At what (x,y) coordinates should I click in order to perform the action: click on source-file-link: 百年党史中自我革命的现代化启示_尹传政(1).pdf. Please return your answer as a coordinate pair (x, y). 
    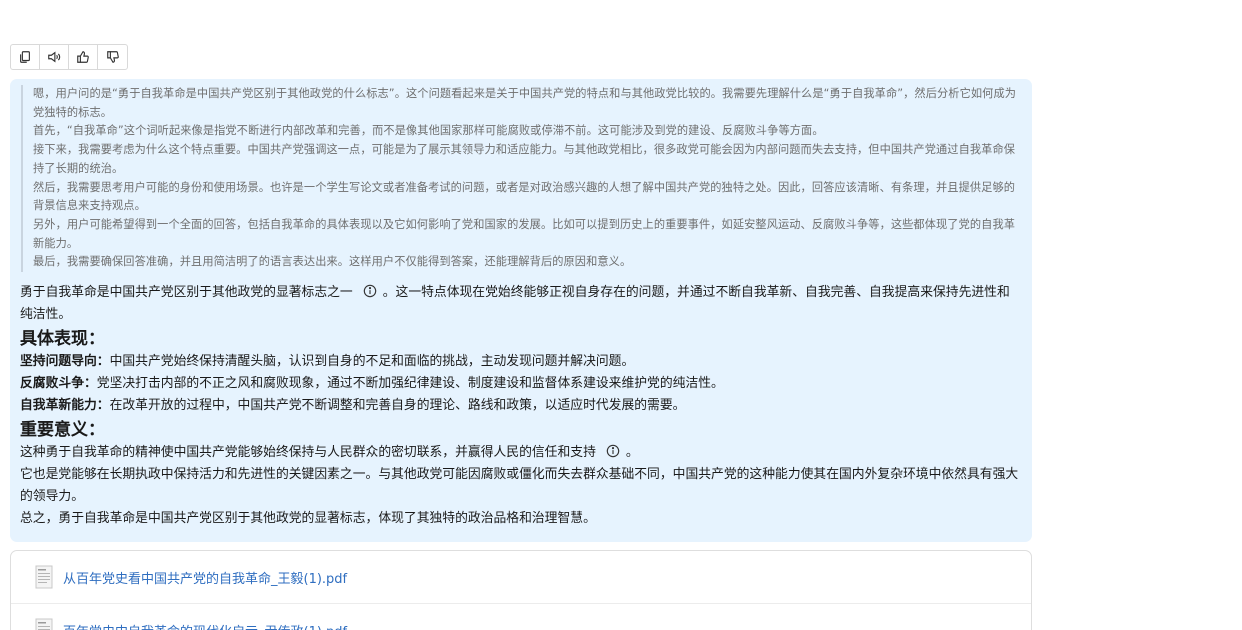
    Looking at the image, I should click on (521, 617).